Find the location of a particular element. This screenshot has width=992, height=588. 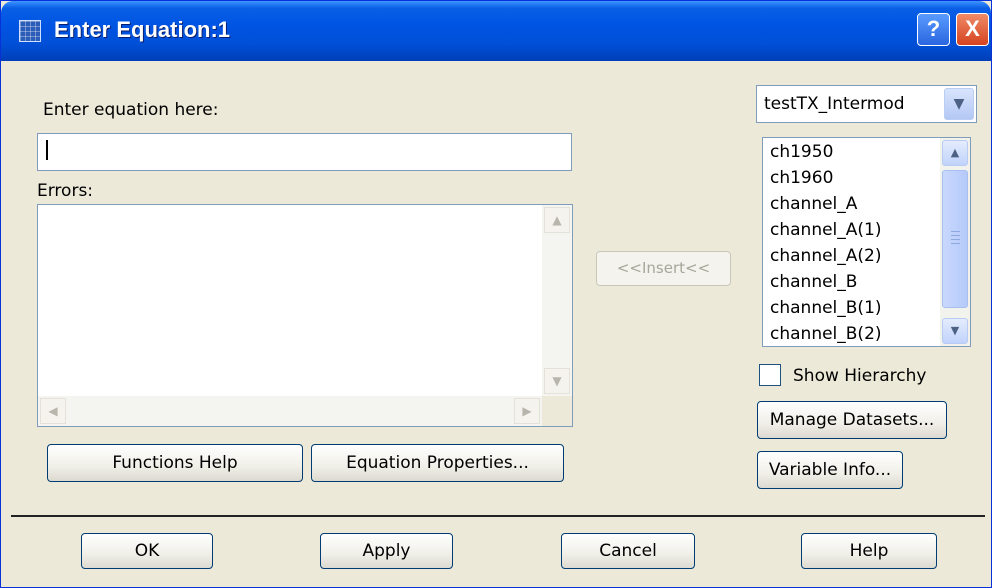

functions-help-button: Functions Help is located at coordinates (175, 463).